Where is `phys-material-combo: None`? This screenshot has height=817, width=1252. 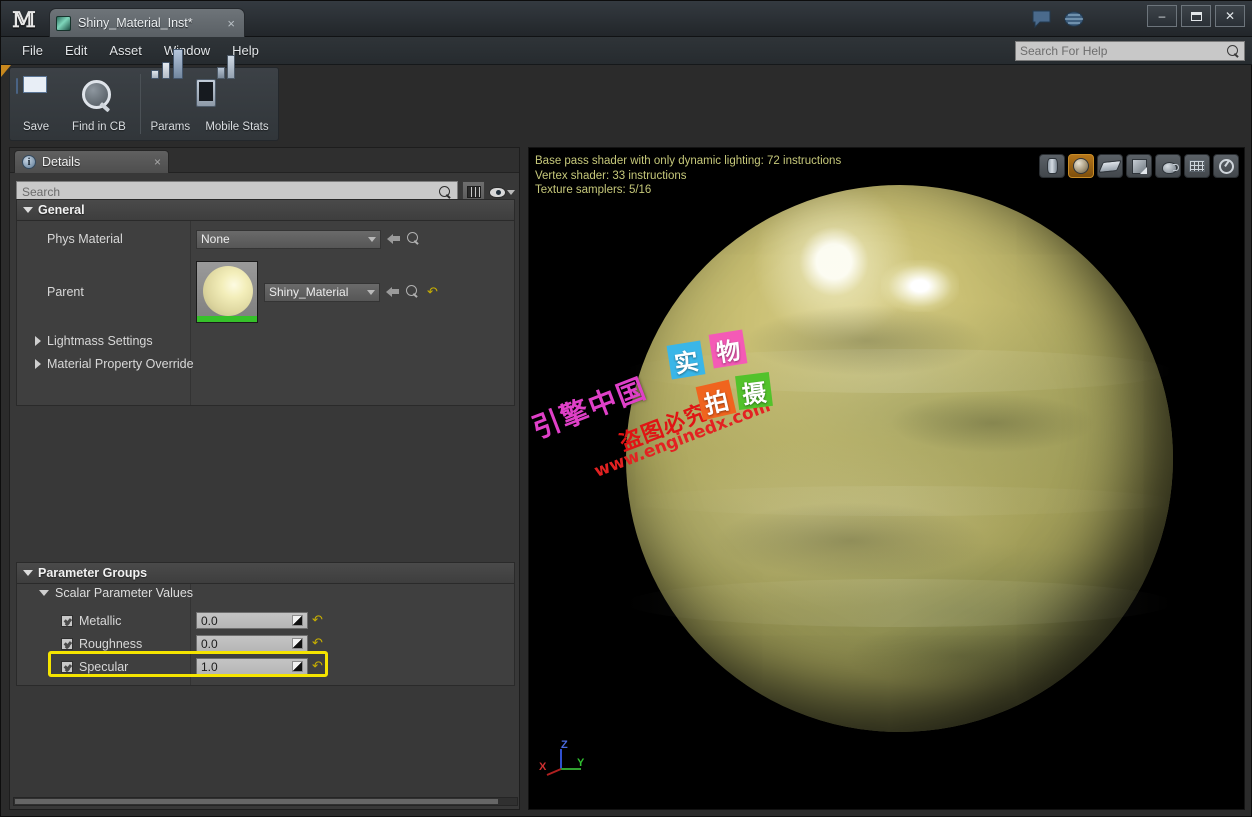 phys-material-combo: None is located at coordinates (288, 239).